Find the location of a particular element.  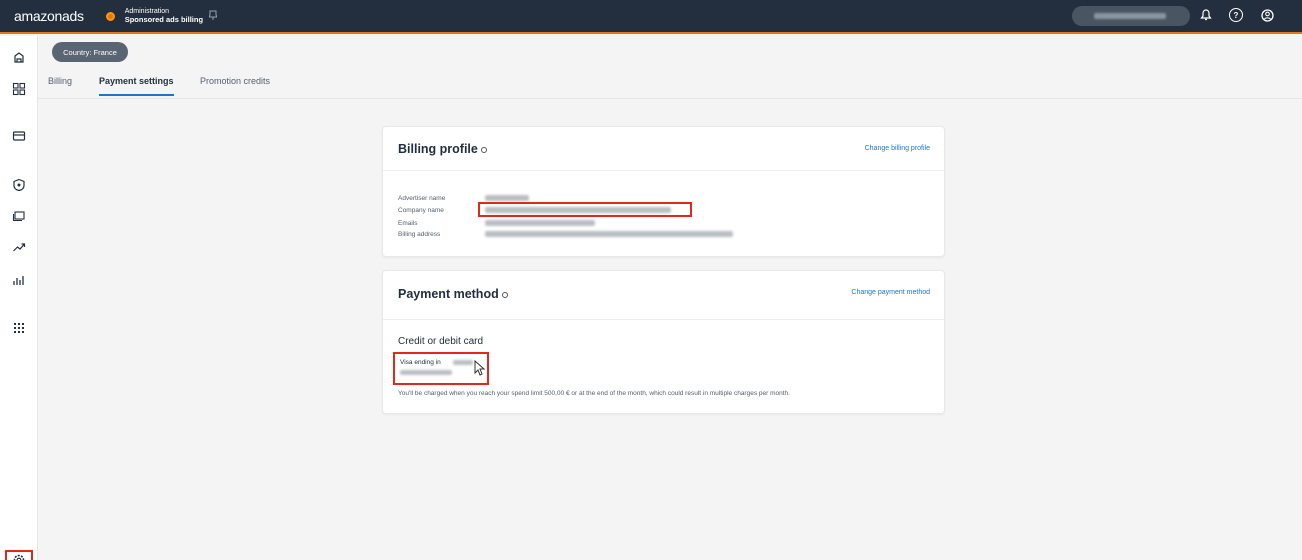

admin-section-icon is located at coordinates (110, 16).